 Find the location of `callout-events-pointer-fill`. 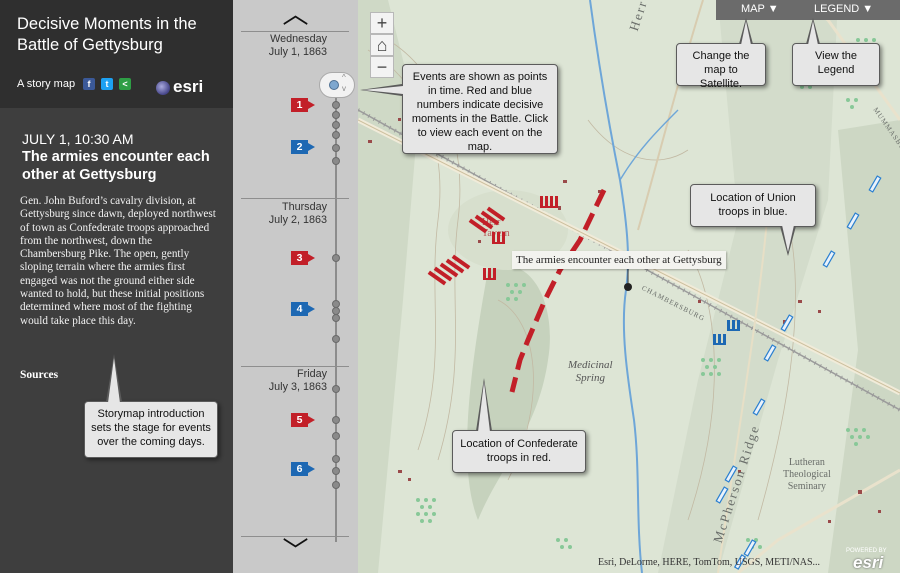

callout-events-pointer-fill is located at coordinates (383, 90).